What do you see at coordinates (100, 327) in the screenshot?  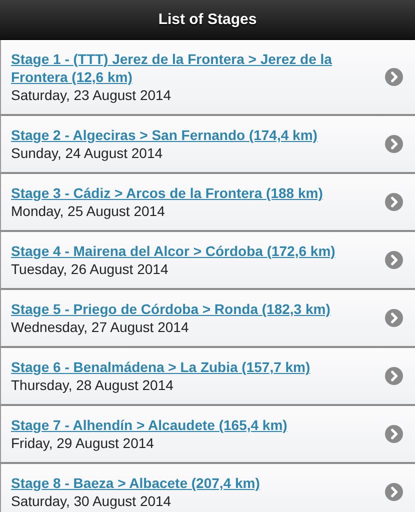 I see `stage-date: Wednesday, 27 August 2014` at bounding box center [100, 327].